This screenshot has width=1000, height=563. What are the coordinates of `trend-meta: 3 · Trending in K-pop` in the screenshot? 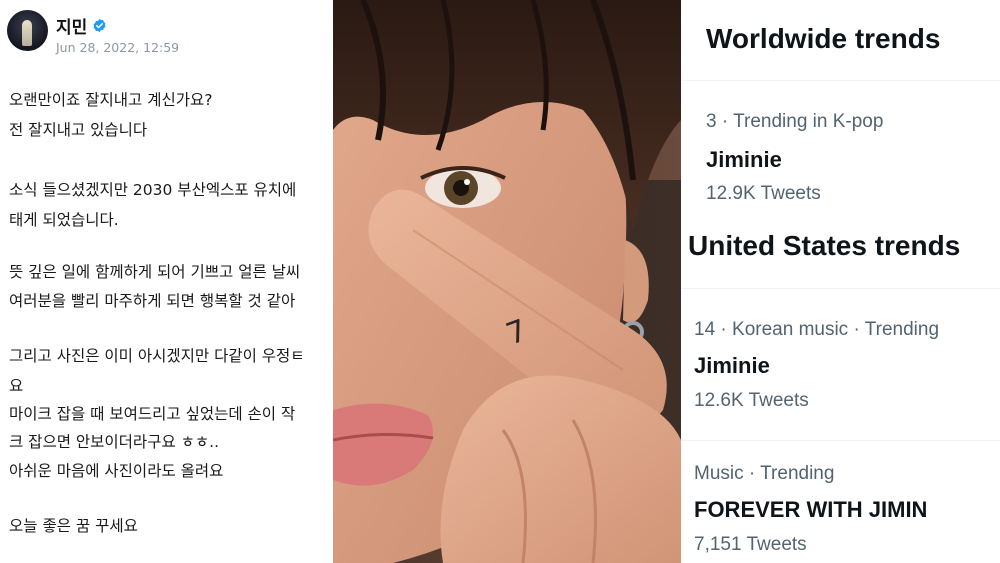 It's located at (795, 121).